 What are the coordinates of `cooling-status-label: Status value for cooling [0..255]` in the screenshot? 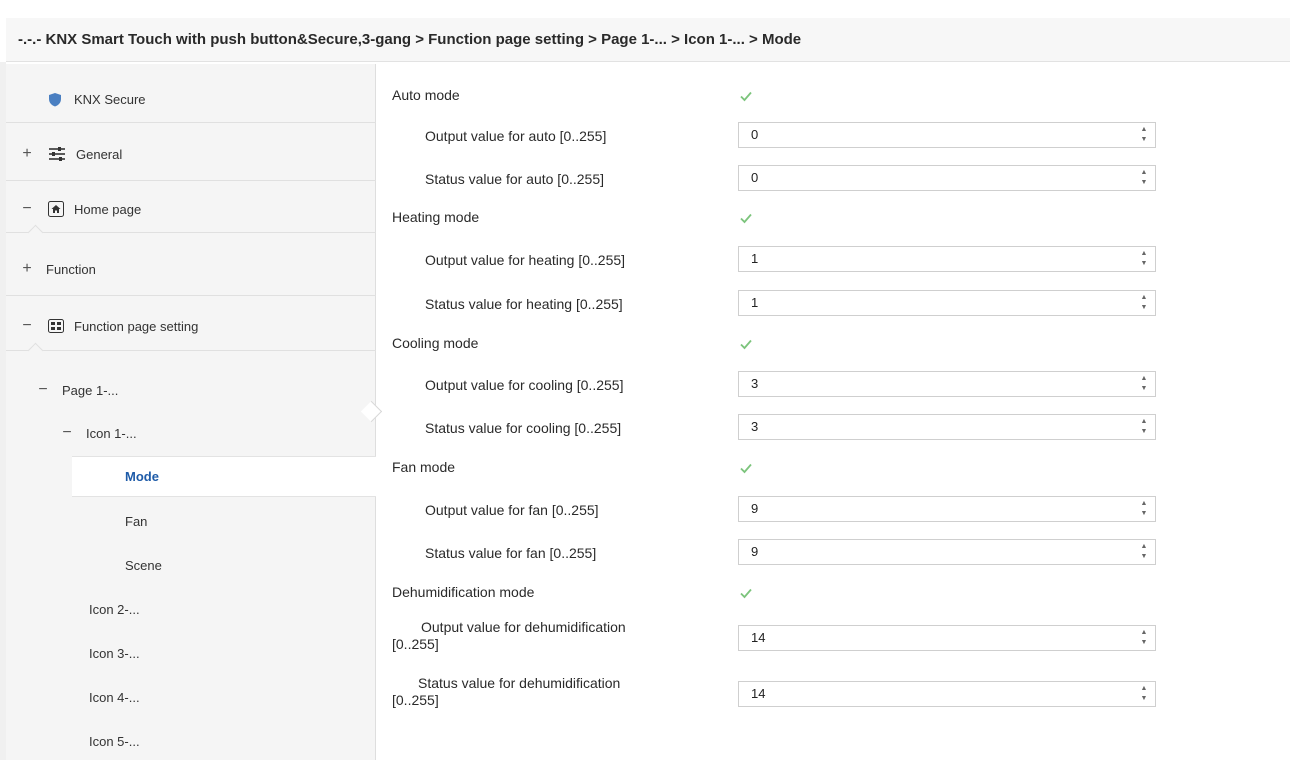 It's located at (523, 428).